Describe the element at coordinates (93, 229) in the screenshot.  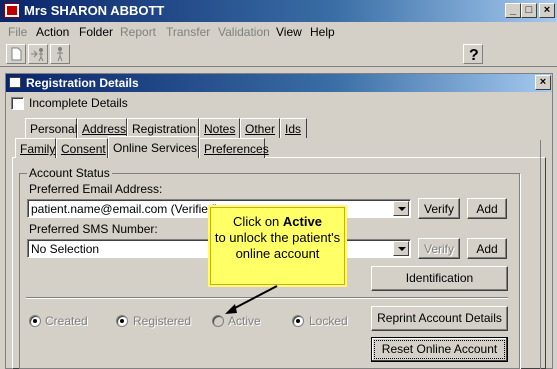
I see `sms-label: Preferred SMS Number:` at that location.